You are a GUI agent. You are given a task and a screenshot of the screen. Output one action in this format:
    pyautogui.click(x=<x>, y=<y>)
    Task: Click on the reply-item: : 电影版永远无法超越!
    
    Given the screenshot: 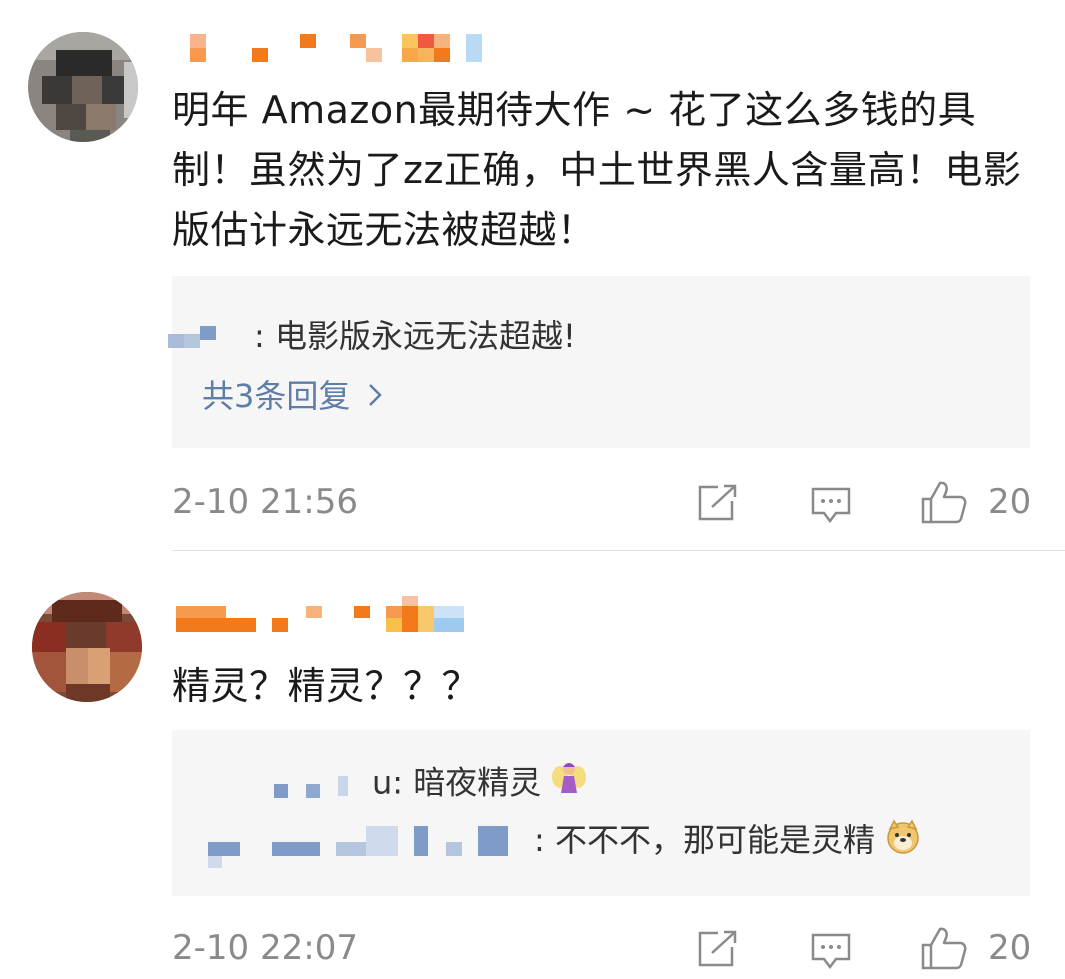 What is the action you would take?
    pyautogui.click(x=372, y=336)
    